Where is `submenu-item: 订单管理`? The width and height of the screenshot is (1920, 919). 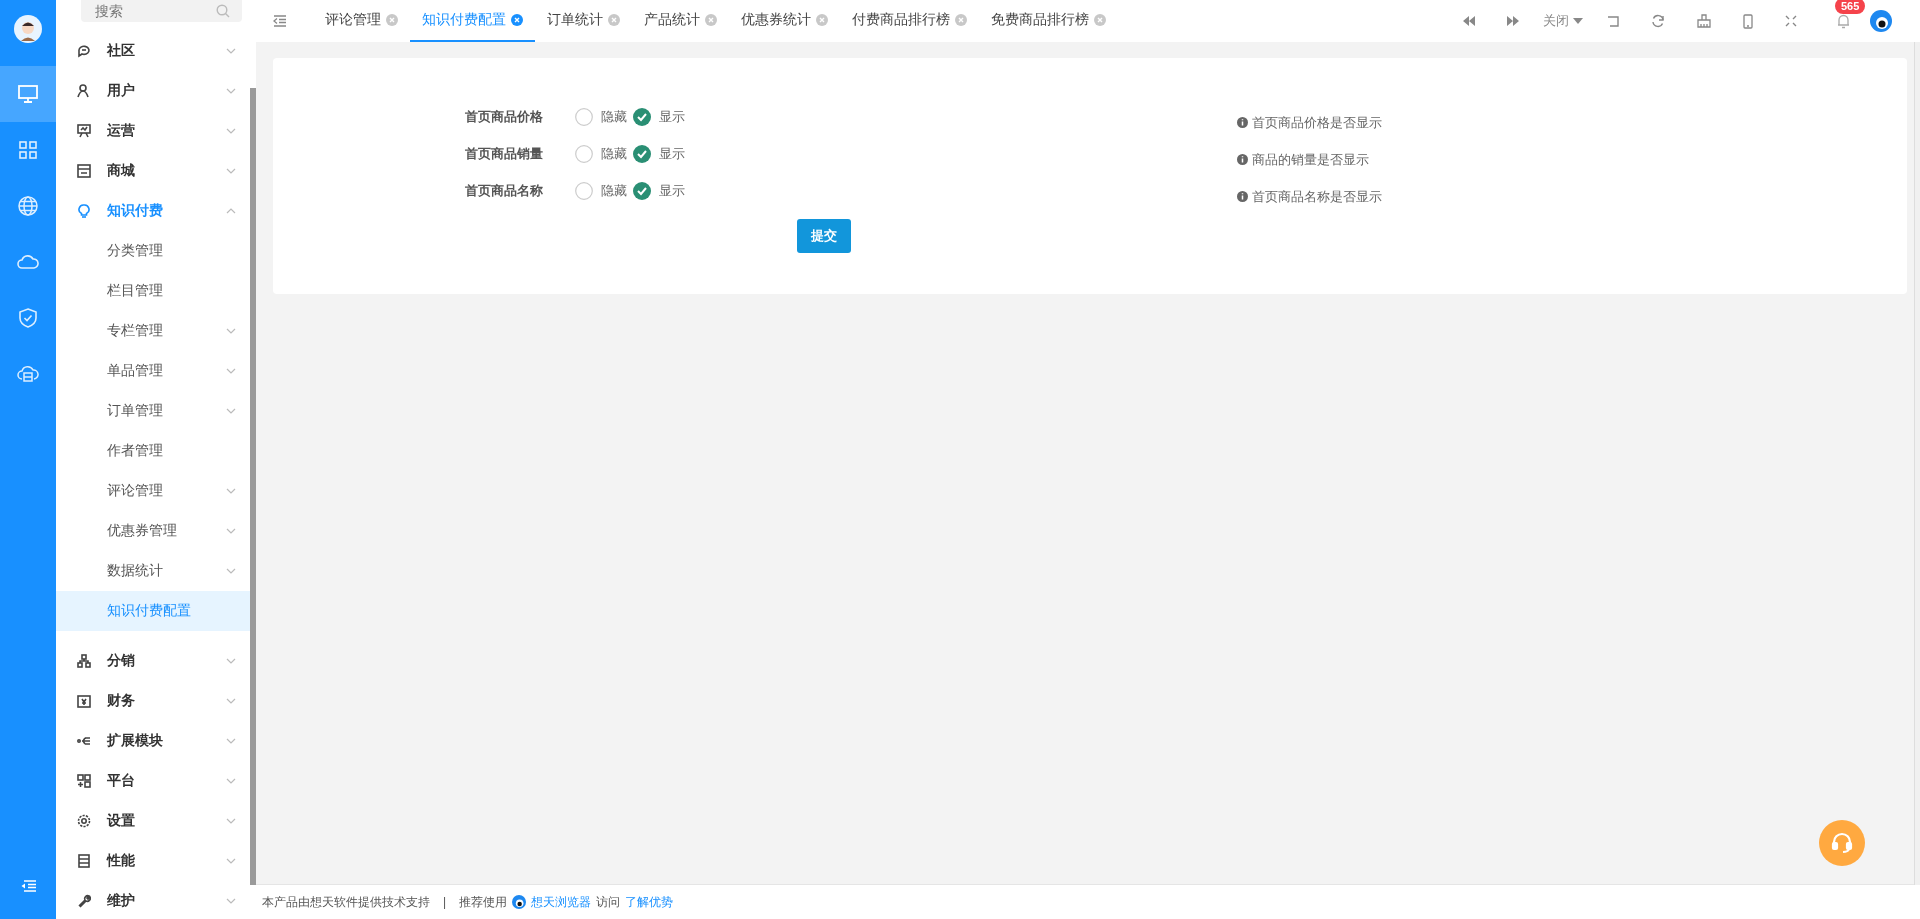 submenu-item: 订单管理 is located at coordinates (153, 411).